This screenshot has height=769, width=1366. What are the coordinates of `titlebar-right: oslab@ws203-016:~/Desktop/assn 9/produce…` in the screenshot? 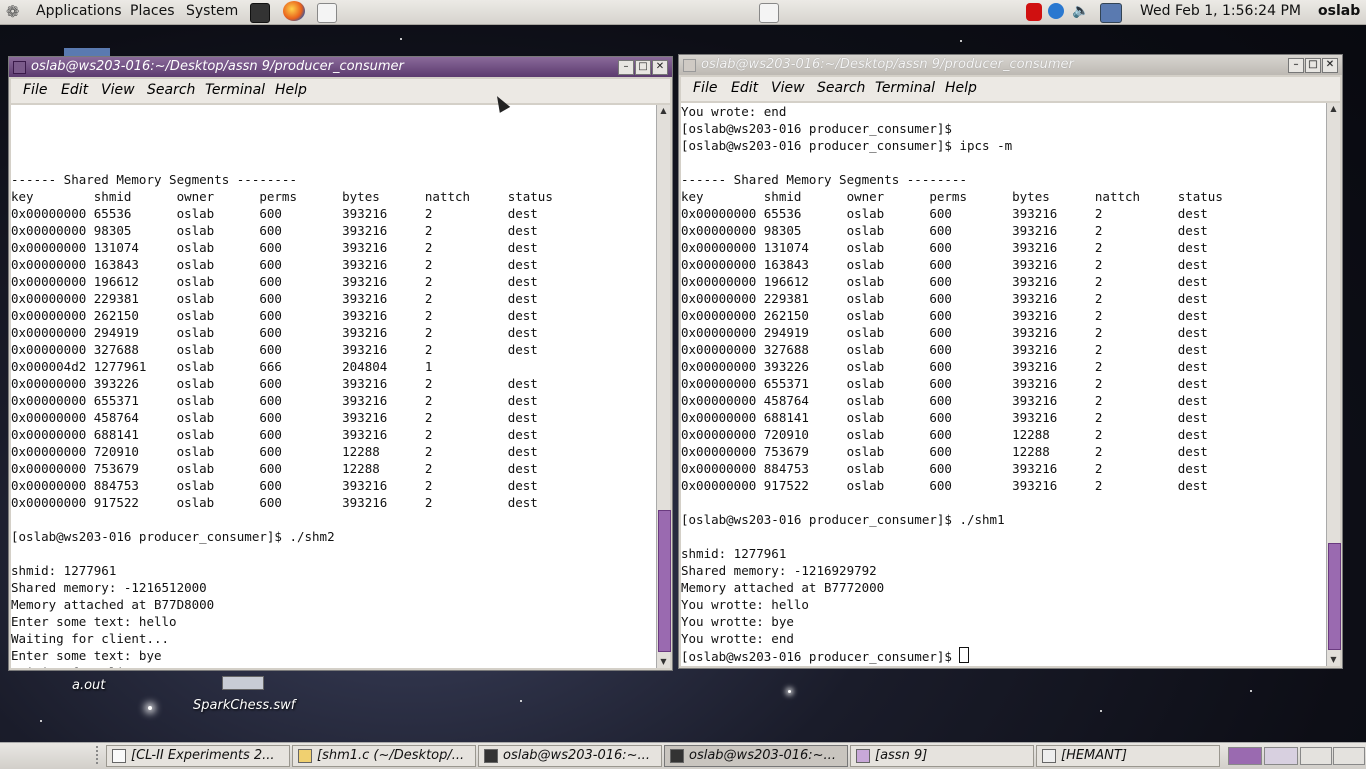 It's located at (1010, 65).